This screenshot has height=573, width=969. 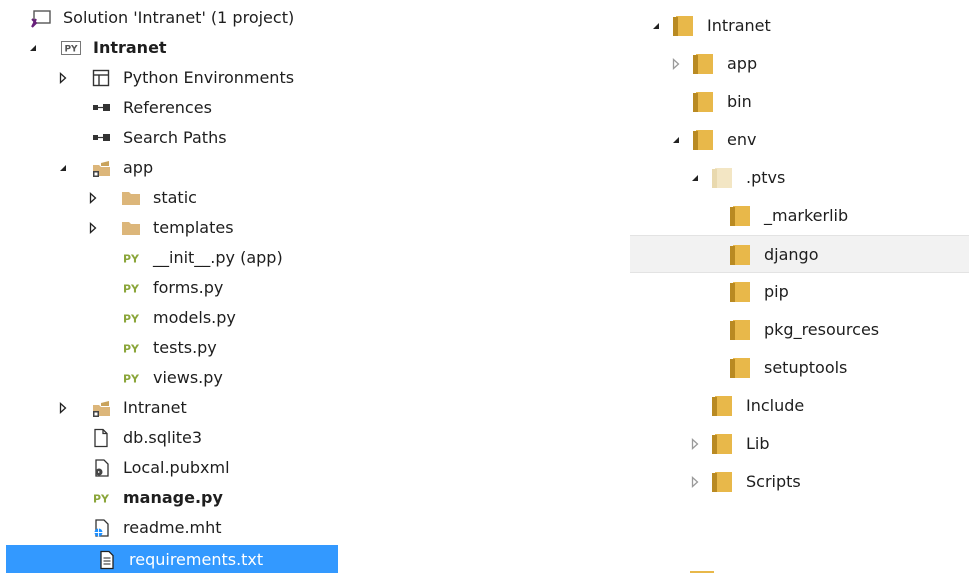 I want to click on solution-item-models-py: PY models.py, so click(x=210, y=318).